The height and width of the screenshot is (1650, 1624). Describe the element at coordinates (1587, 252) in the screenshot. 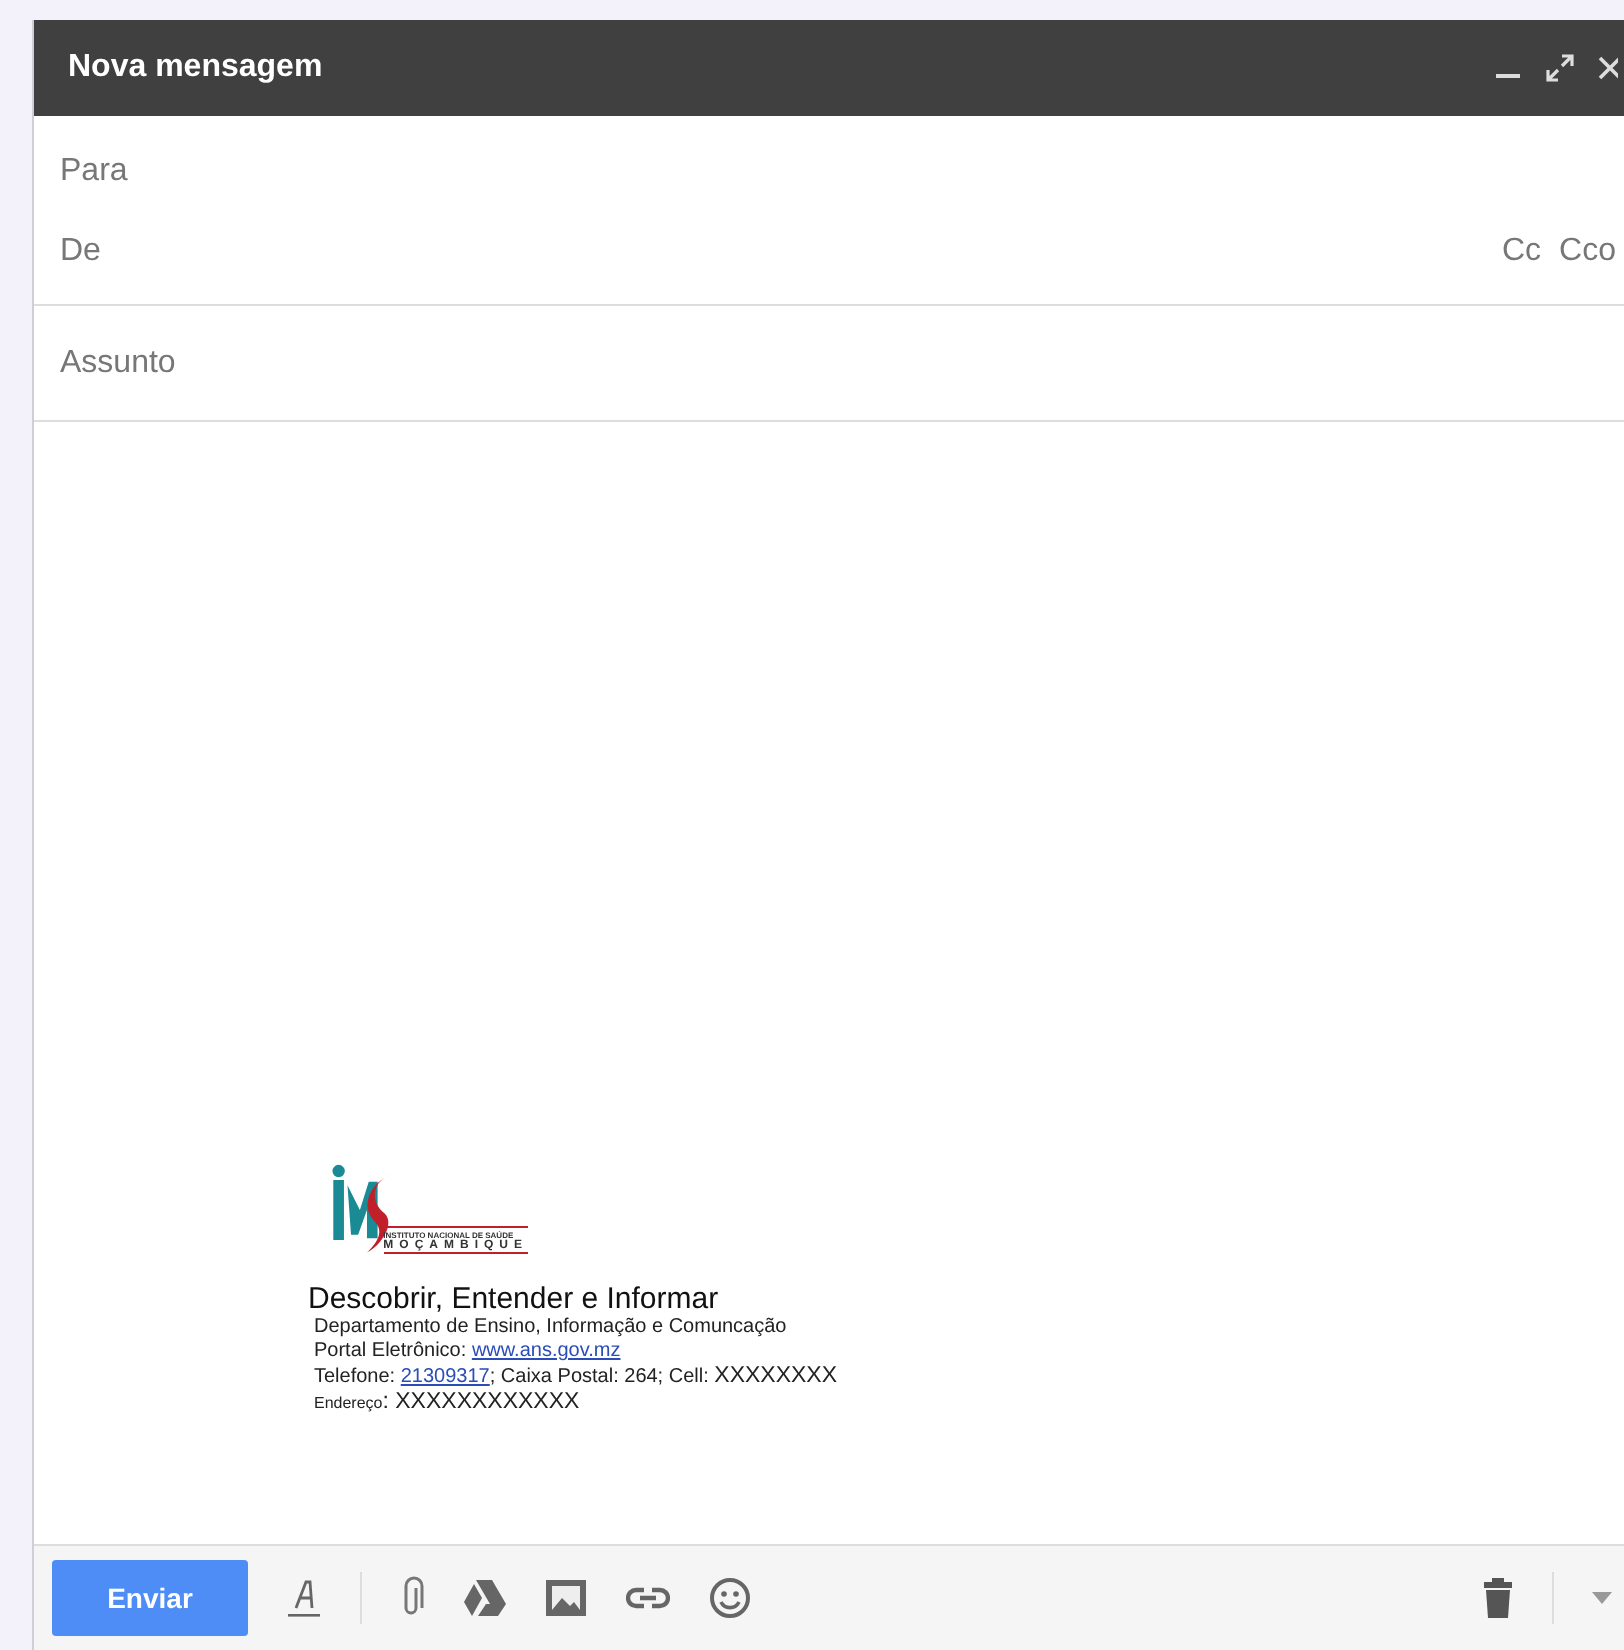

I see `bcc-link: Cco` at that location.